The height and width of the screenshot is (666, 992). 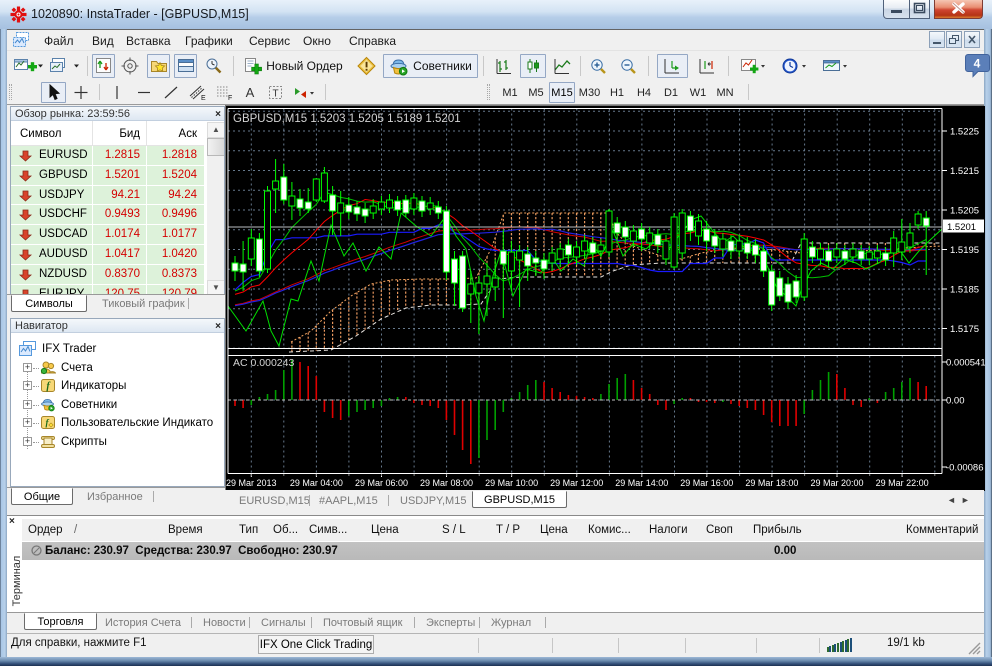 What do you see at coordinates (964, 329) in the screenshot?
I see `svg-text: 1.5175` at bounding box center [964, 329].